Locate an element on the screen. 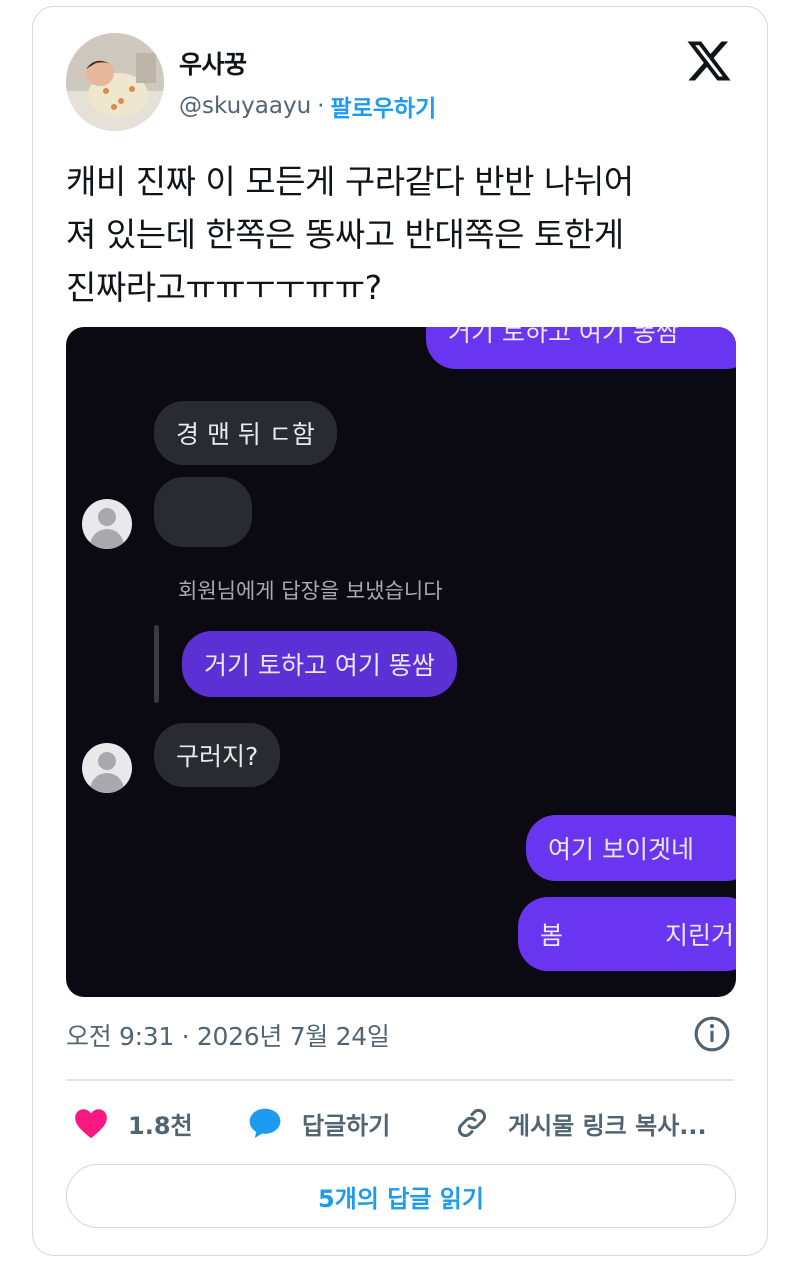 The width and height of the screenshot is (800, 1266). dm-message-sent-2-text-b: 지린거 is located at coordinates (699, 935).